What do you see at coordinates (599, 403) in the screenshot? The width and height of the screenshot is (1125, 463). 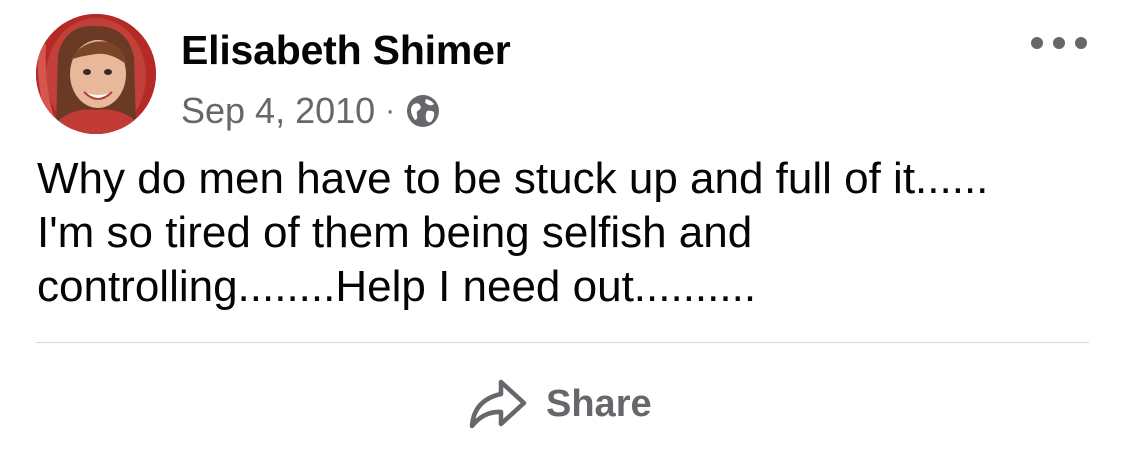 I see `share-label: Share` at bounding box center [599, 403].